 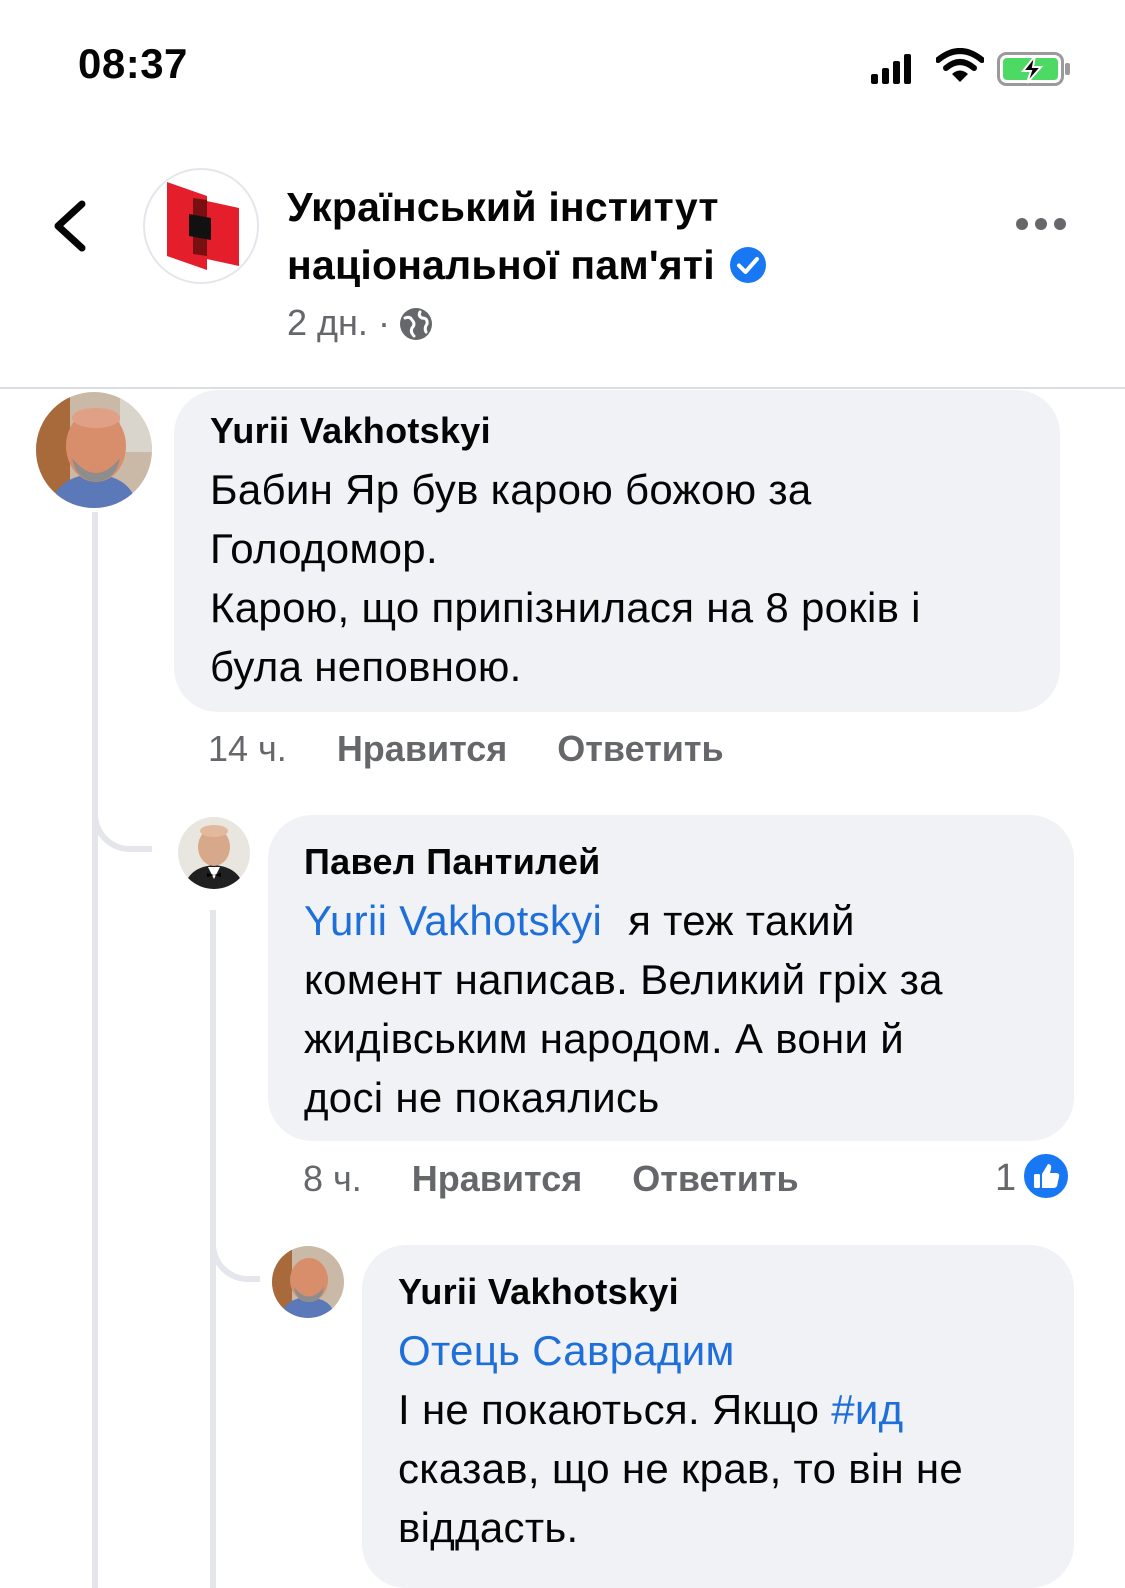 What do you see at coordinates (488, 1527) in the screenshot?
I see `comment-line: віддасть.` at bounding box center [488, 1527].